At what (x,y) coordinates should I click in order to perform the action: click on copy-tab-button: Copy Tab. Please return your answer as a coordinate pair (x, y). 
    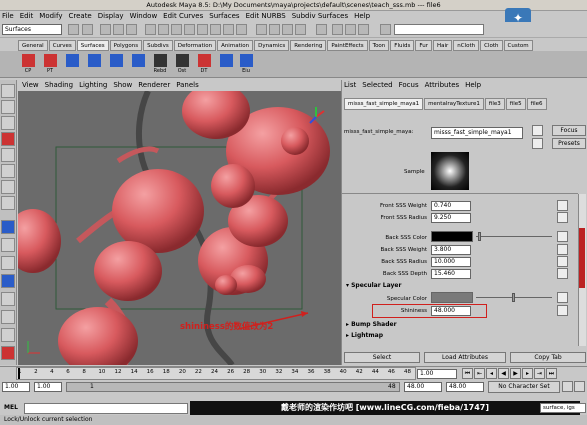
    Looking at the image, I should click on (548, 357).